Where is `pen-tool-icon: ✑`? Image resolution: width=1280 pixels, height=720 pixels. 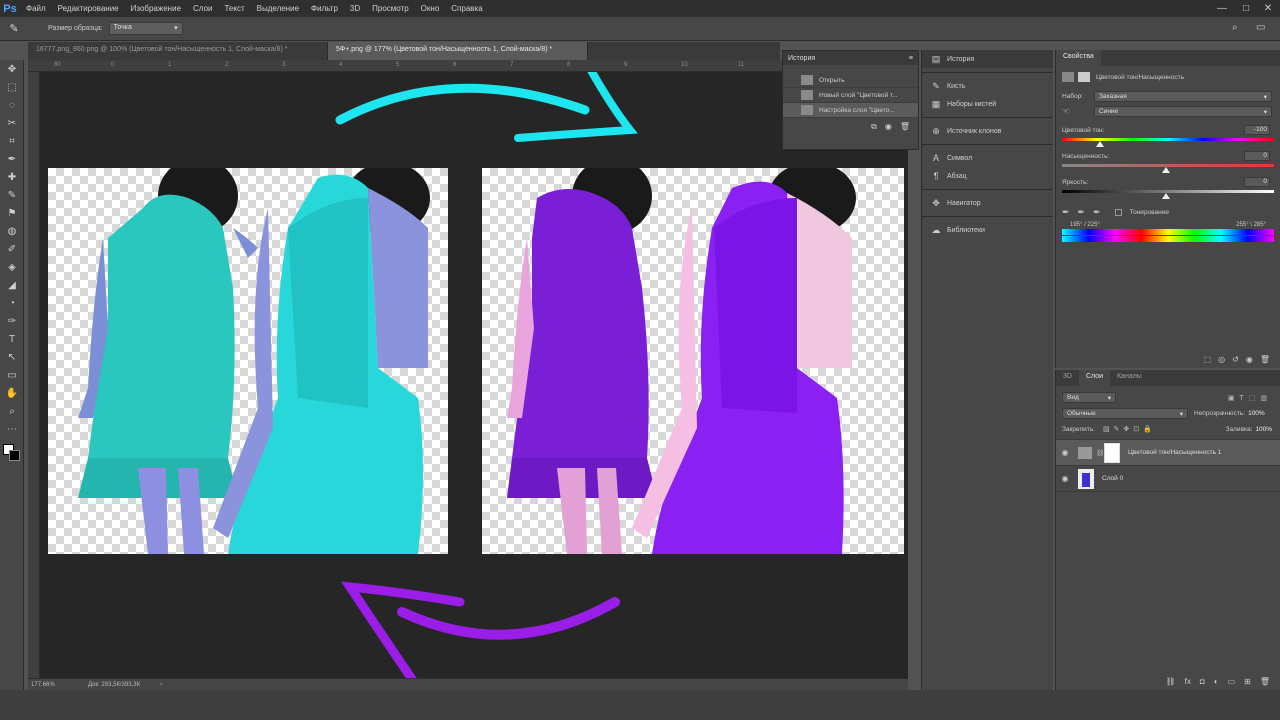
pen-tool-icon: ✑ is located at coordinates (12, 321).